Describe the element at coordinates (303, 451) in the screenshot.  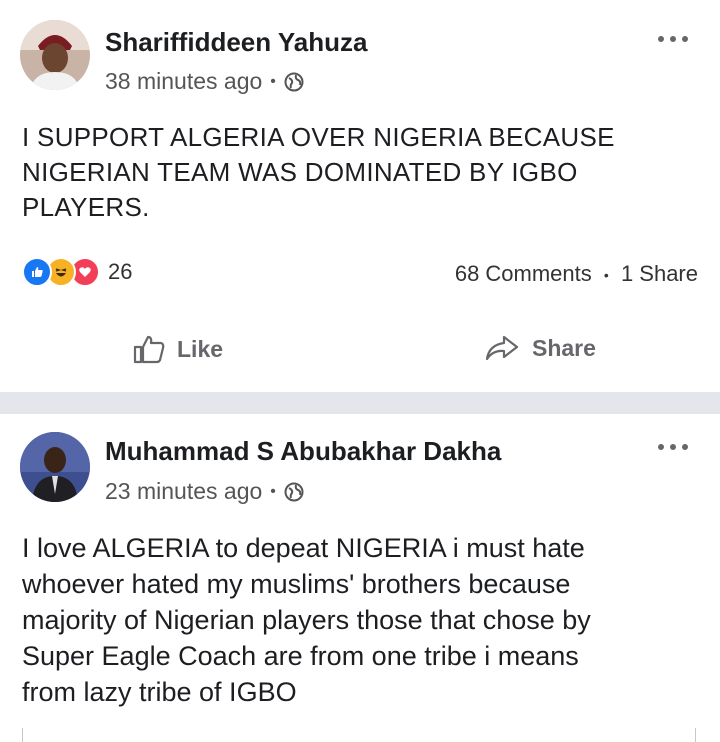
I see `author-name: Muhammad S Abubakhar Dakha` at that location.